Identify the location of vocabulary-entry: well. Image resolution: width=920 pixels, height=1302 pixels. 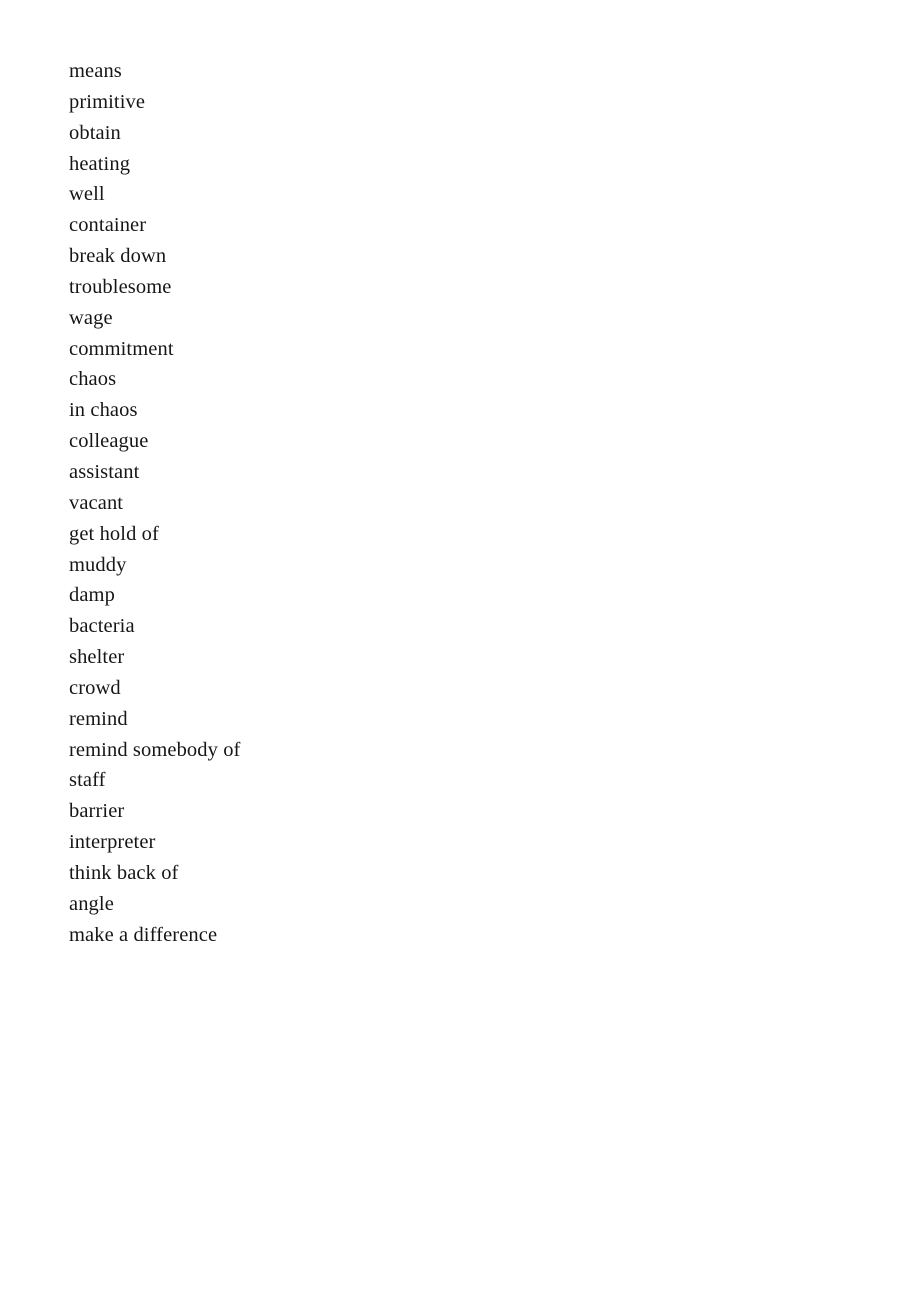
(87, 194).